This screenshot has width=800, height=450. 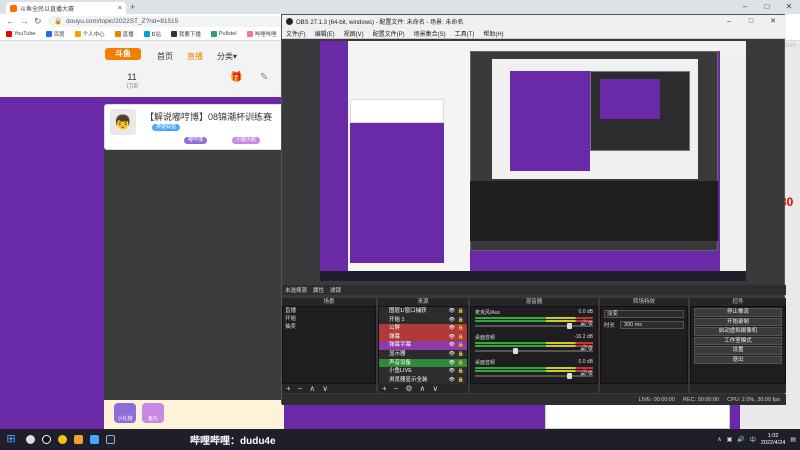 I want to click on gift-item: 小礼物, so click(x=125, y=413).